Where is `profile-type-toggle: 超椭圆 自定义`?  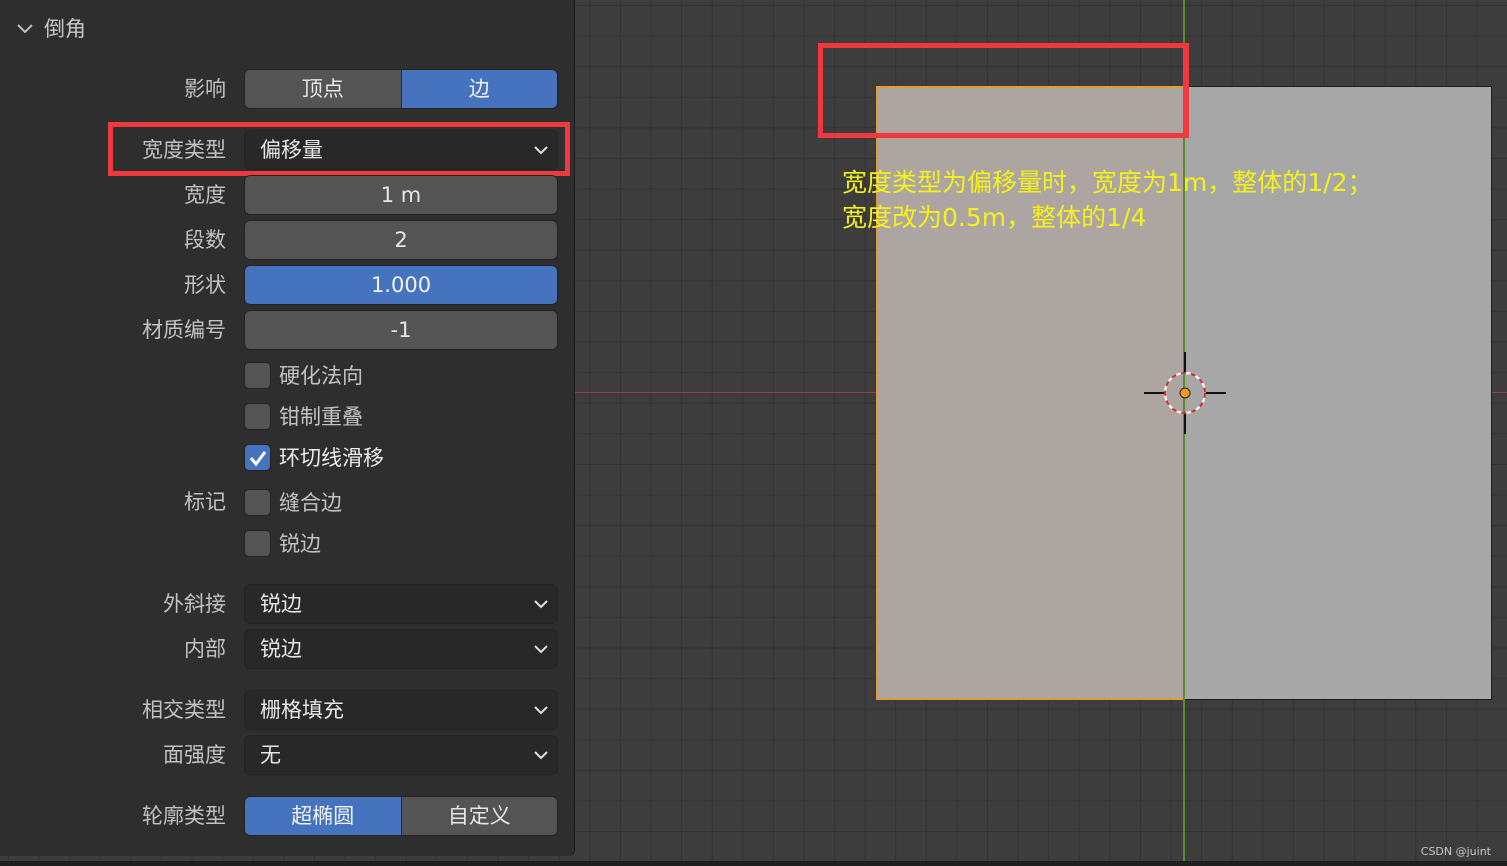
profile-type-toggle: 超椭圆 自定义 is located at coordinates (401, 816).